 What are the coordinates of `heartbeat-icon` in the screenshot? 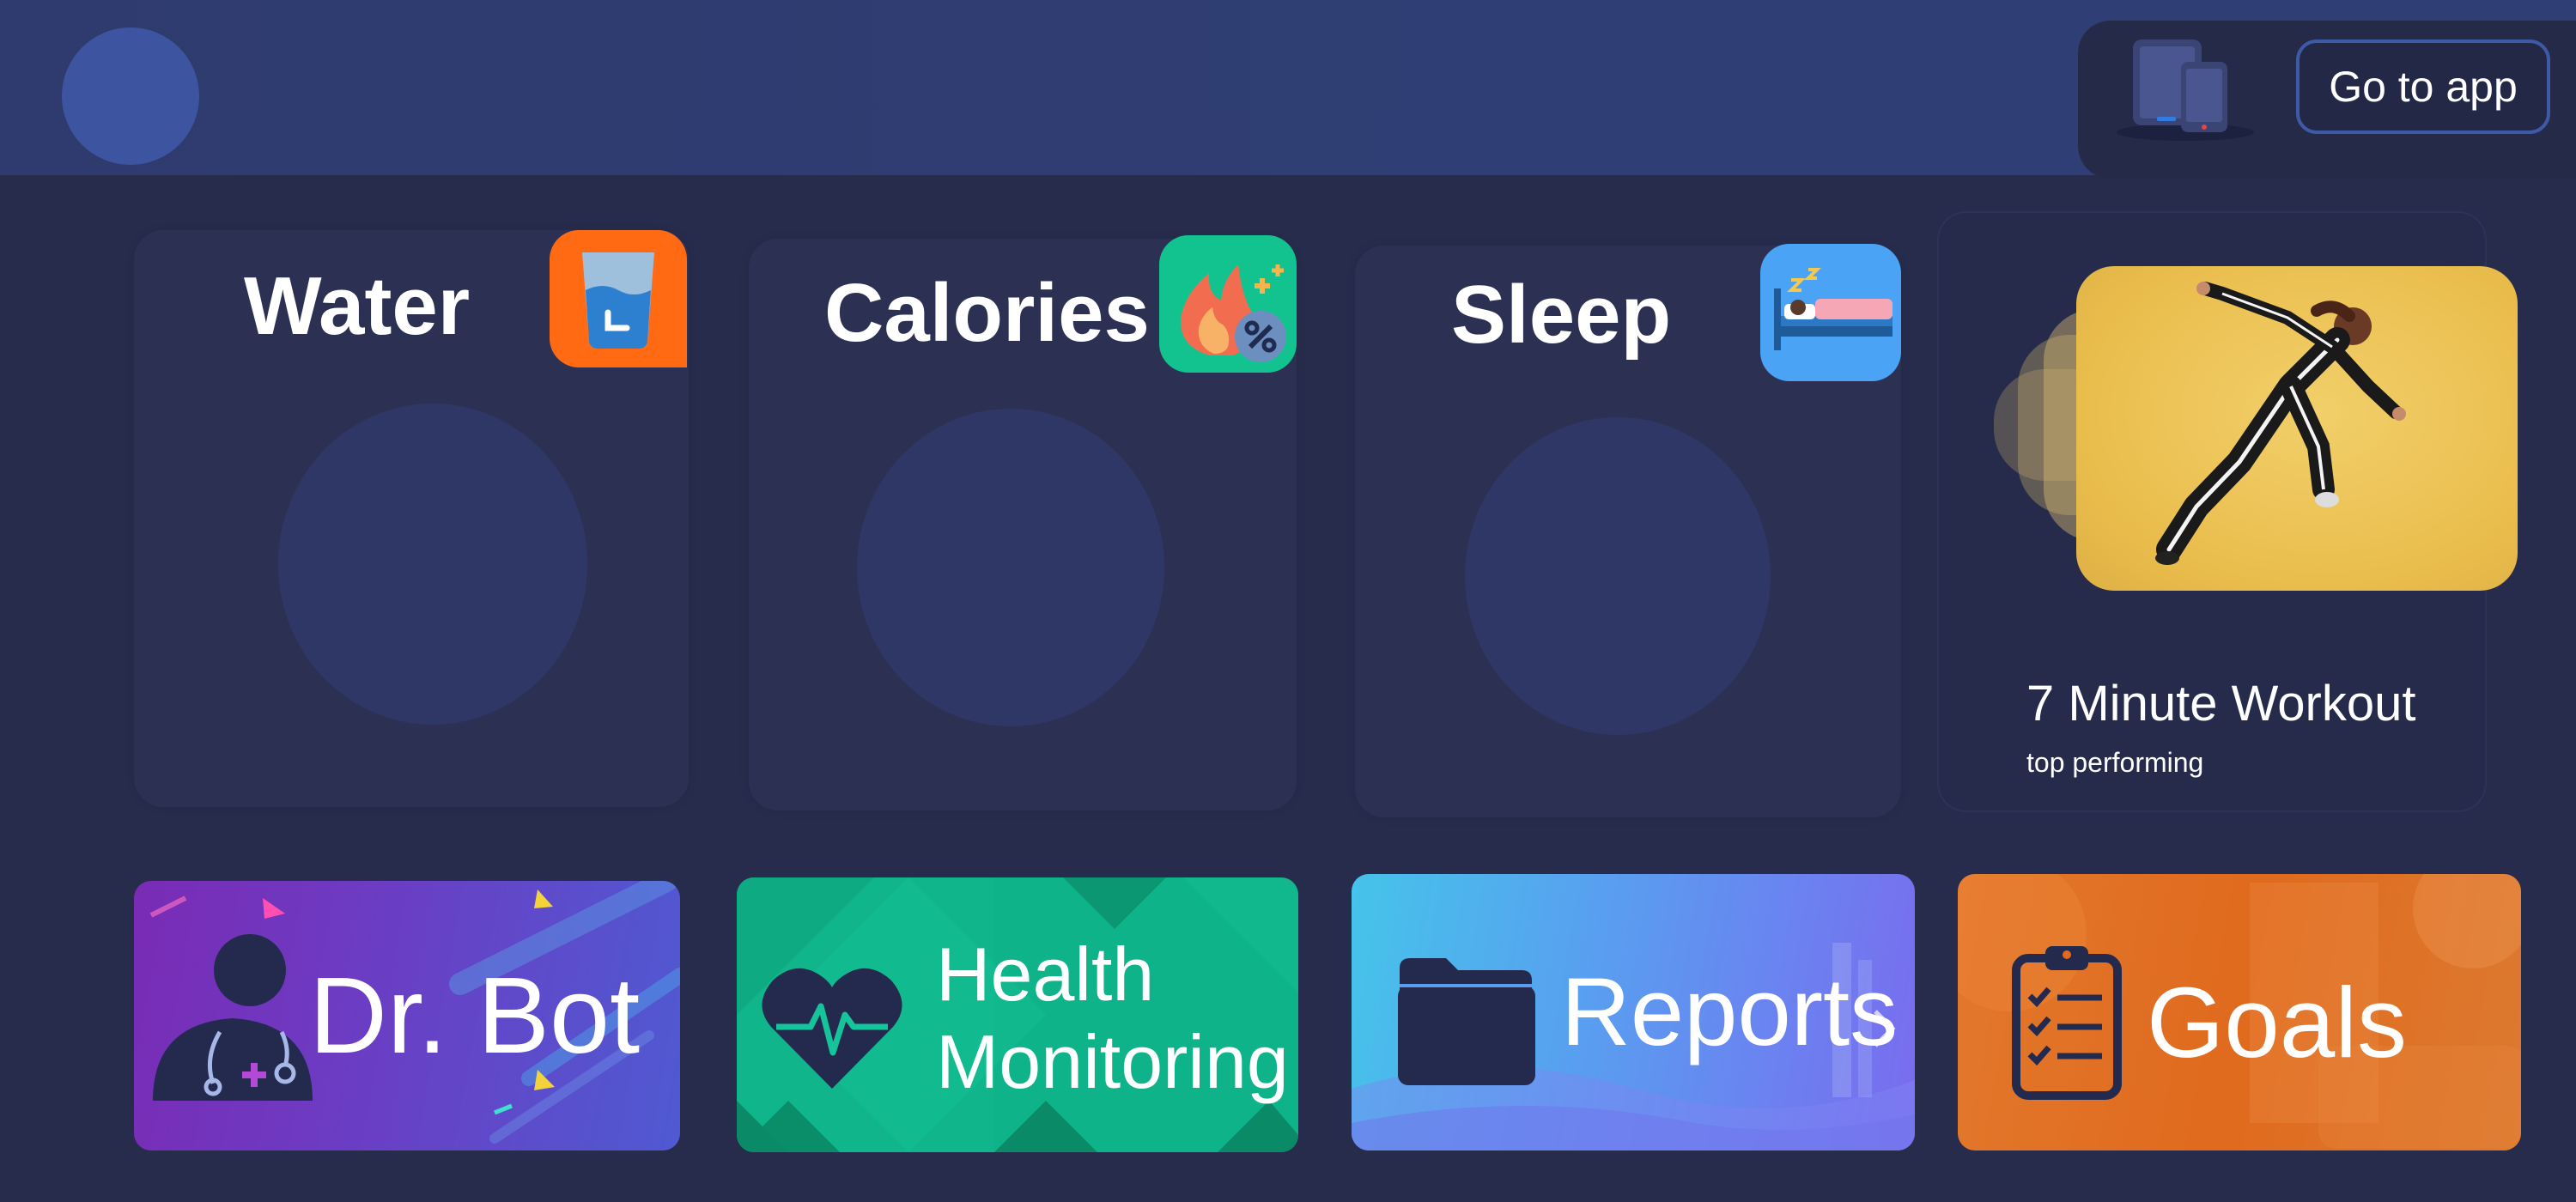 It's located at (832, 1028).